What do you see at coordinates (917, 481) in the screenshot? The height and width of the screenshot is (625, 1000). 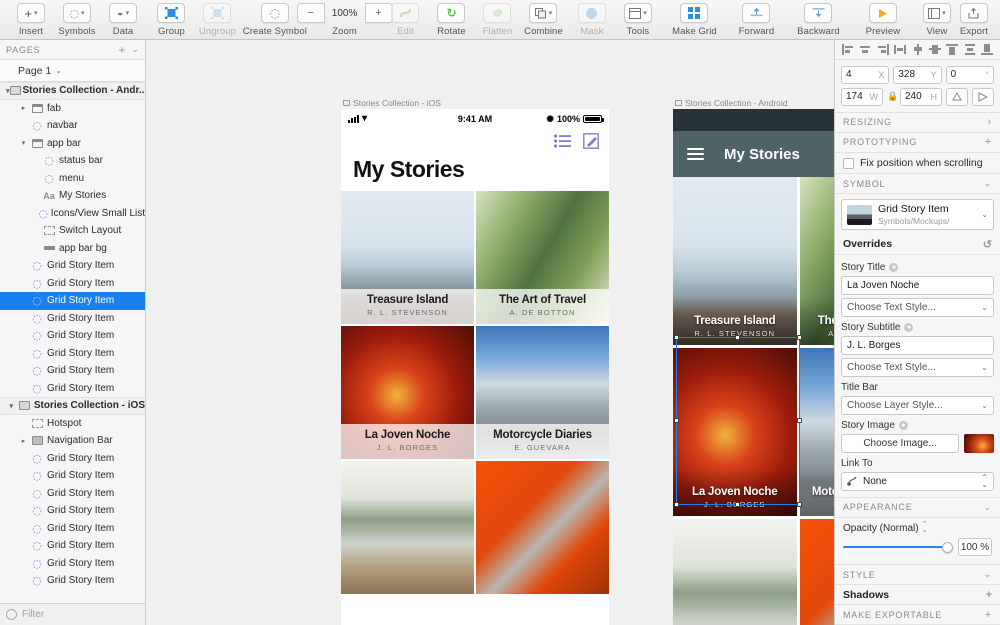 I see `link-to-select: None ⌃ ⌄` at bounding box center [917, 481].